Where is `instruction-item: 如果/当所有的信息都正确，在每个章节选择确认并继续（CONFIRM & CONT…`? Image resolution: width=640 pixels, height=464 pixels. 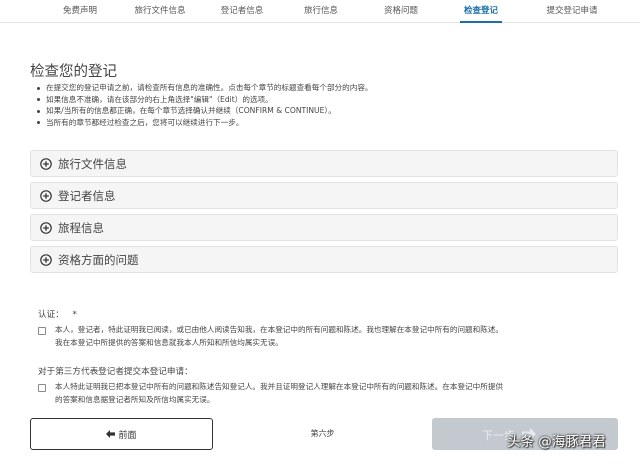 instruction-item: 如果/当所有的信息都正确，在每个章节选择确认并继续（CONFIRM & CONT… is located at coordinates (329, 111).